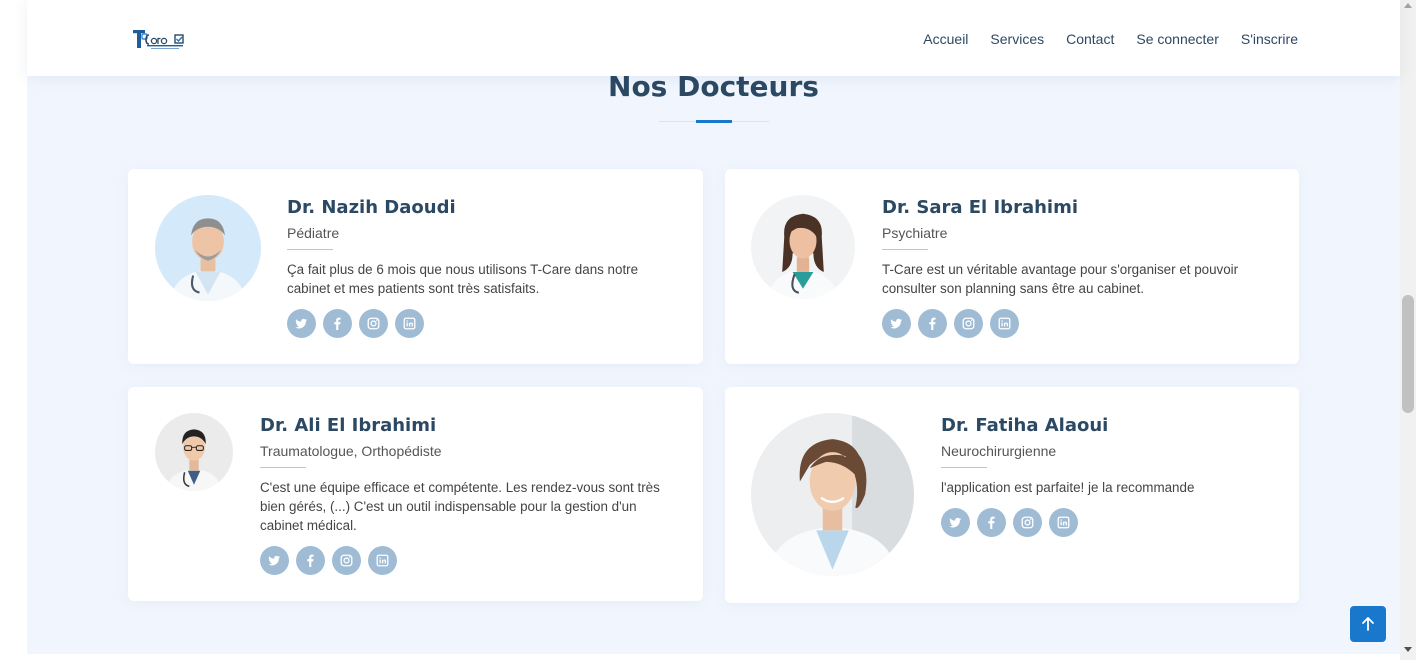 This screenshot has height=660, width=1416. Describe the element at coordinates (313, 233) in the screenshot. I see `doctor-specialty: Pédiatre` at that location.